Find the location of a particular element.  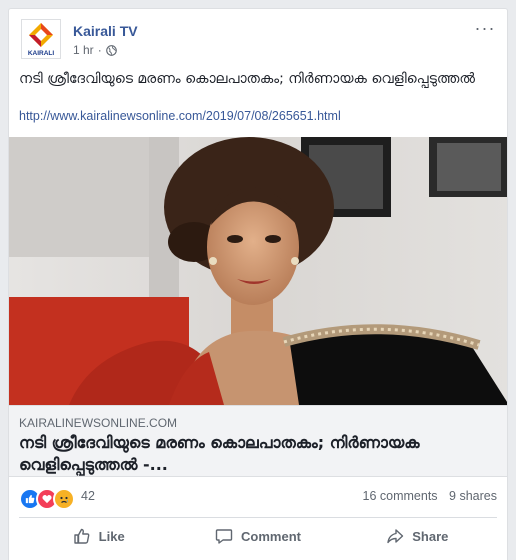

page-avatar: KAIRALI is located at coordinates (41, 39).